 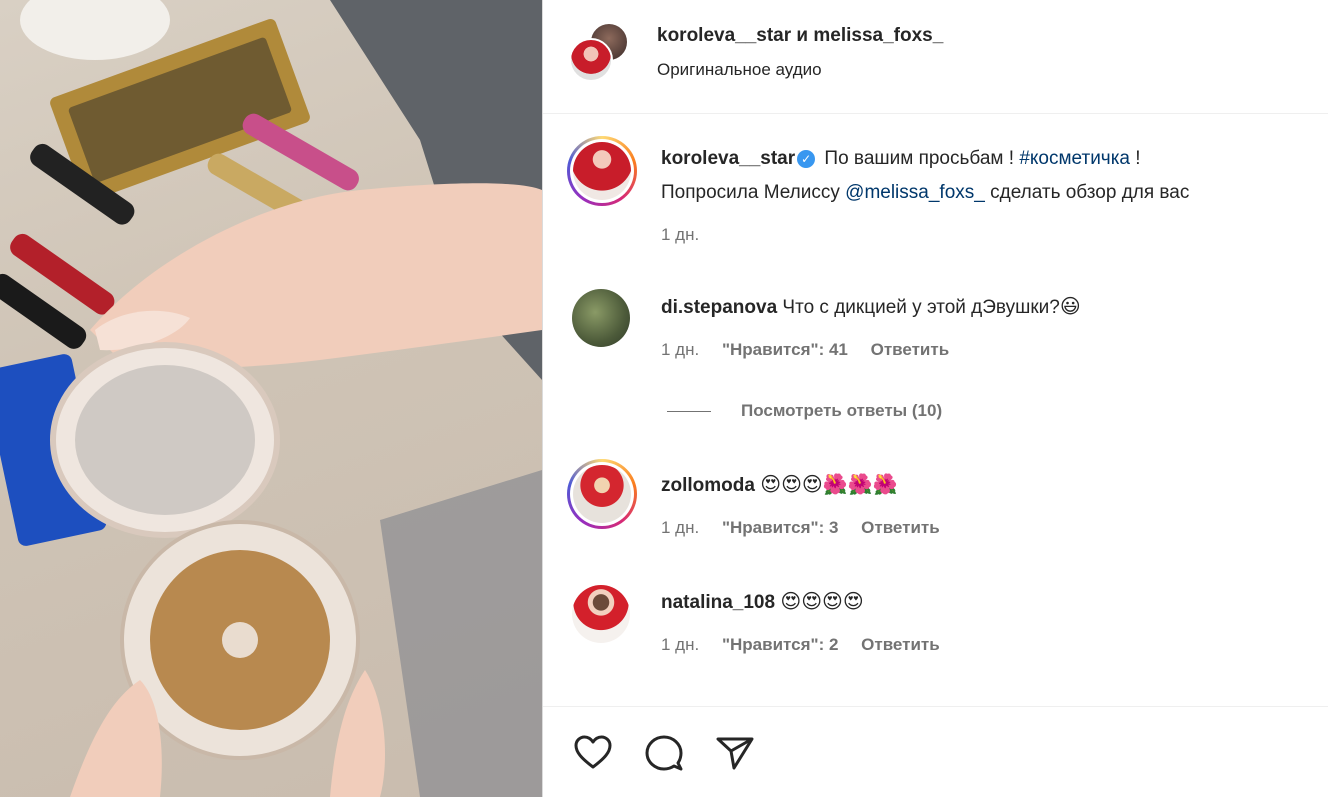 I want to click on caption-text: сделать обзор для вас, so click(x=1087, y=192).